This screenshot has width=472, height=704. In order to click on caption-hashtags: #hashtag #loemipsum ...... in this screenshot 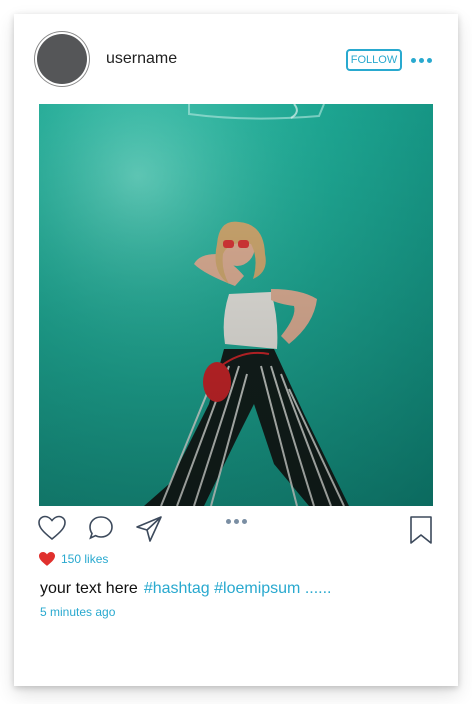, I will do `click(238, 588)`.